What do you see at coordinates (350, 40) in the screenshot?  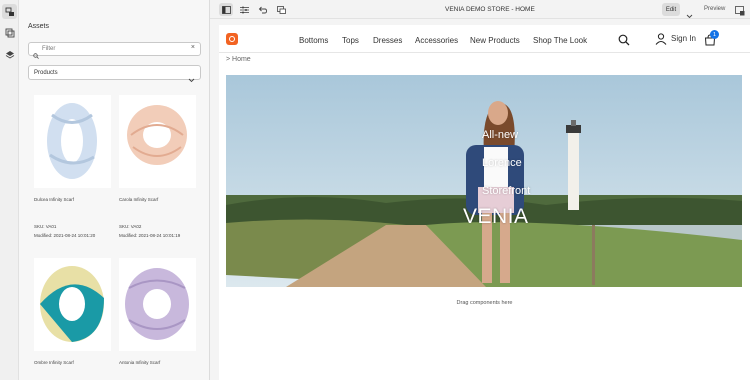 I see `nav-item-tops: Tops` at bounding box center [350, 40].